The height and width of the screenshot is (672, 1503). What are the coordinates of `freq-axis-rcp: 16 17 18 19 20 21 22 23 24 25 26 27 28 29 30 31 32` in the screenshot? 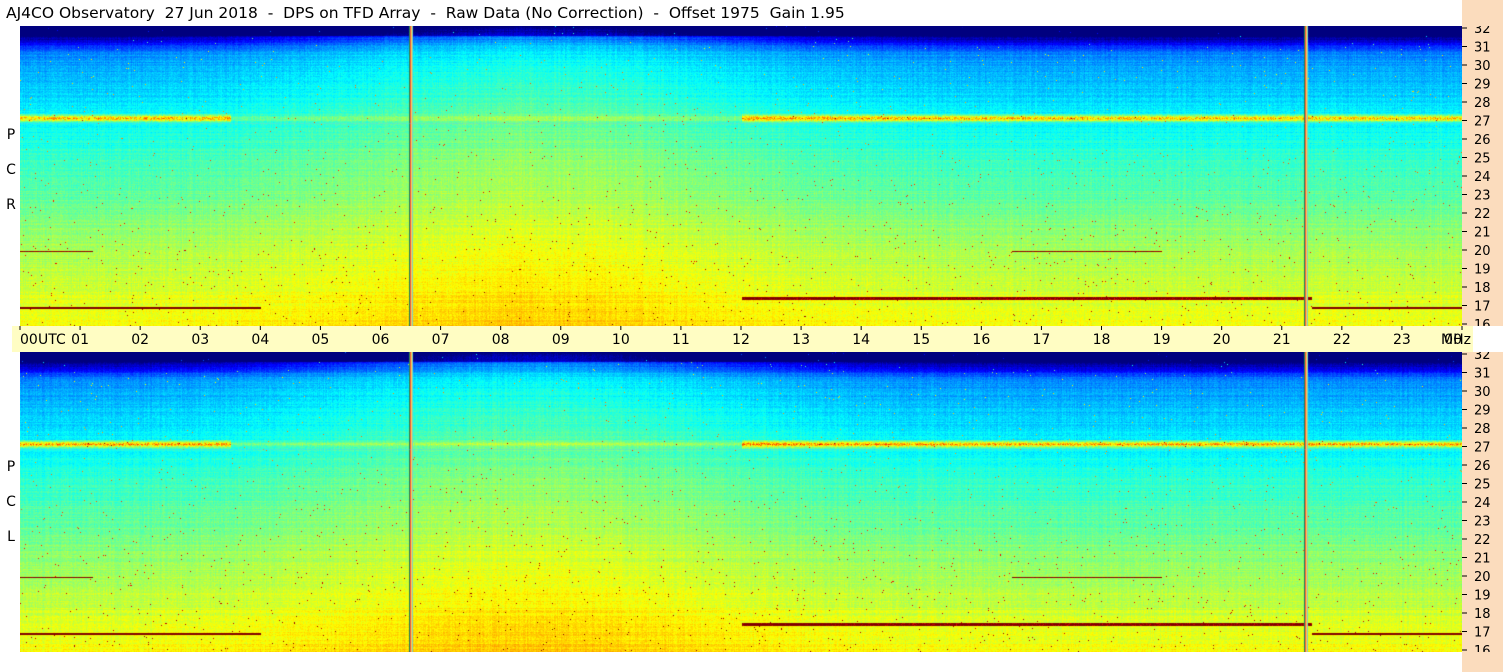 It's located at (1482, 177).